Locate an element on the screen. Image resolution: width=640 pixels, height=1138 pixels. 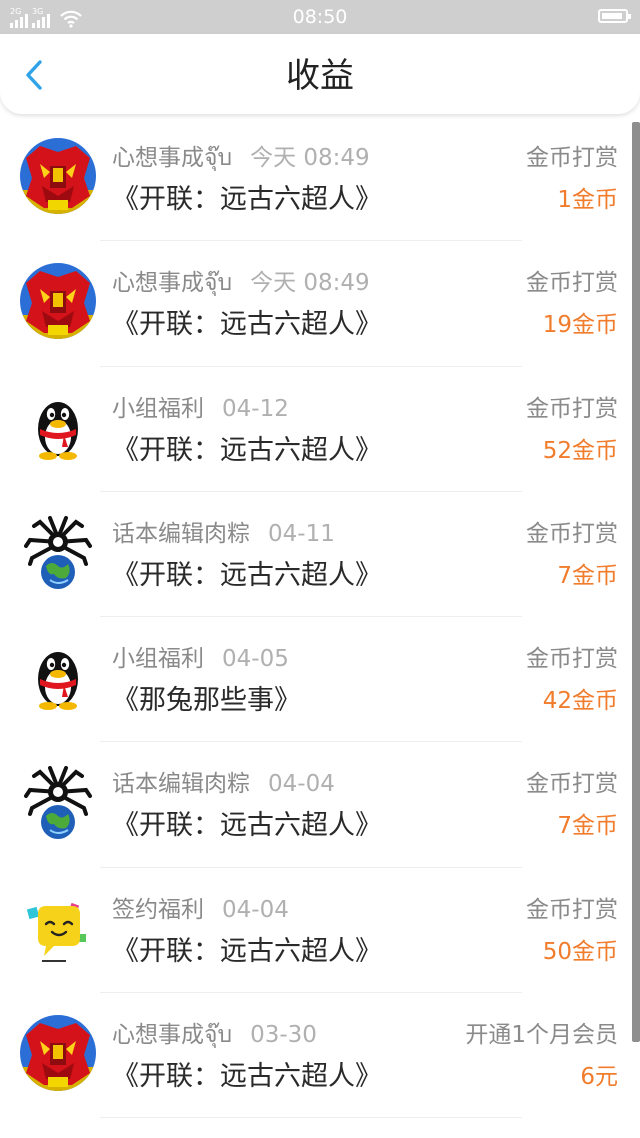
status-time: 08:50 is located at coordinates (320, 17).